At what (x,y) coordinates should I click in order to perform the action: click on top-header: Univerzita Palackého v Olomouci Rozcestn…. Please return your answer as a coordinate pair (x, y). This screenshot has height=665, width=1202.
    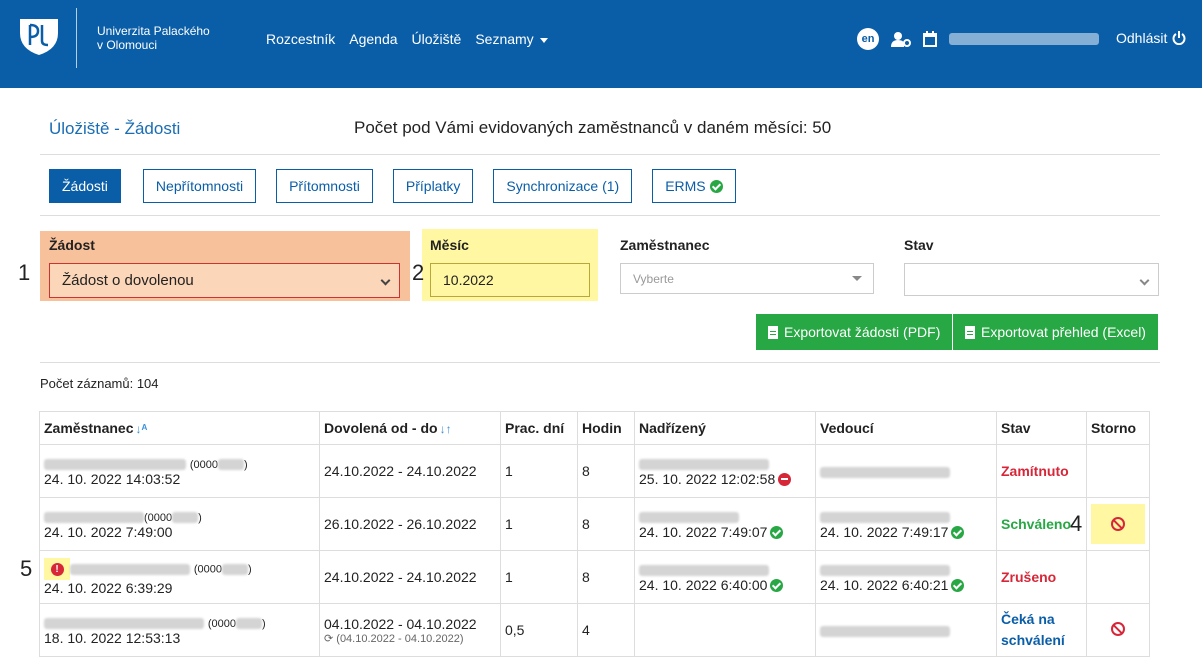
    Looking at the image, I should click on (601, 44).